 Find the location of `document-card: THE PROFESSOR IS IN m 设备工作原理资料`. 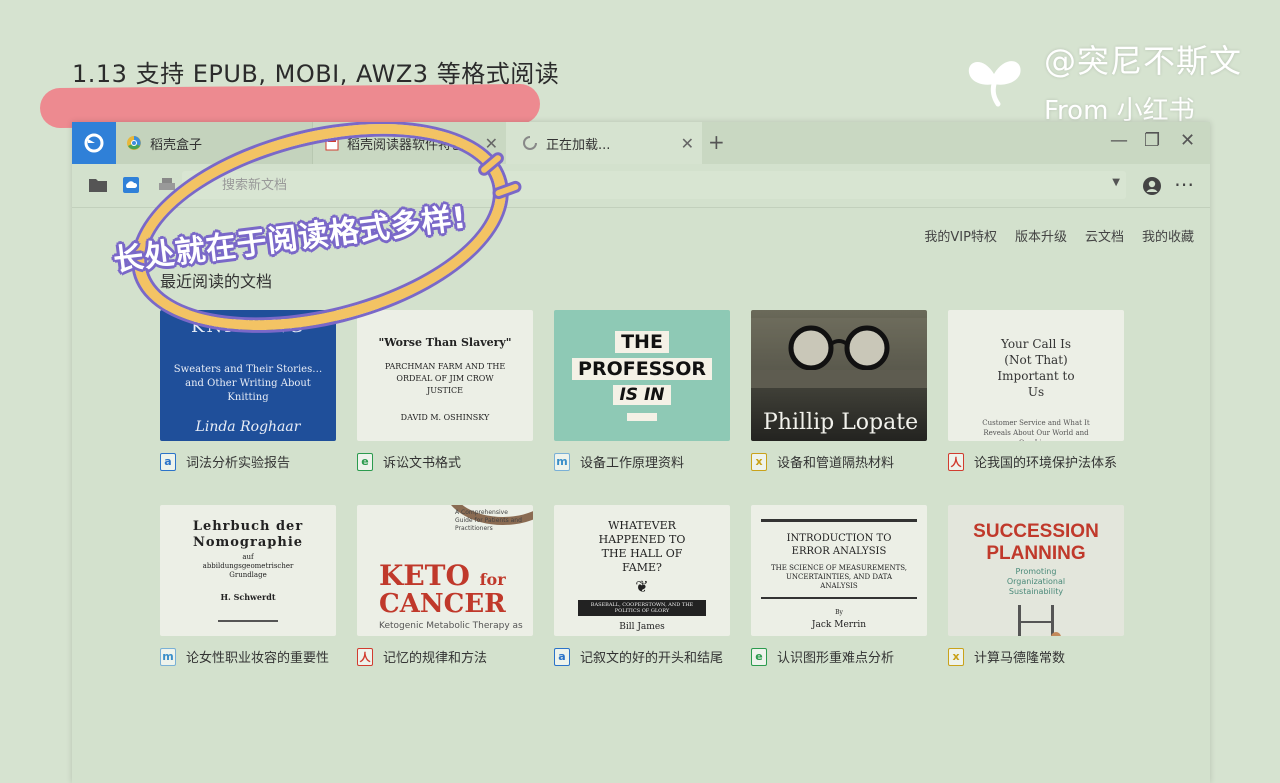

document-card: THE PROFESSOR IS IN m 设备工作原理资料 is located at coordinates (642, 390).